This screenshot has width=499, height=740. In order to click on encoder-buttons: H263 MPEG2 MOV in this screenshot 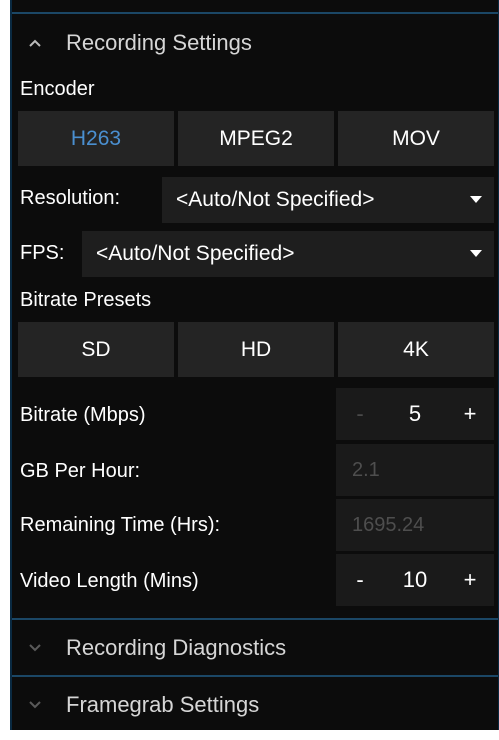, I will do `click(256, 138)`.